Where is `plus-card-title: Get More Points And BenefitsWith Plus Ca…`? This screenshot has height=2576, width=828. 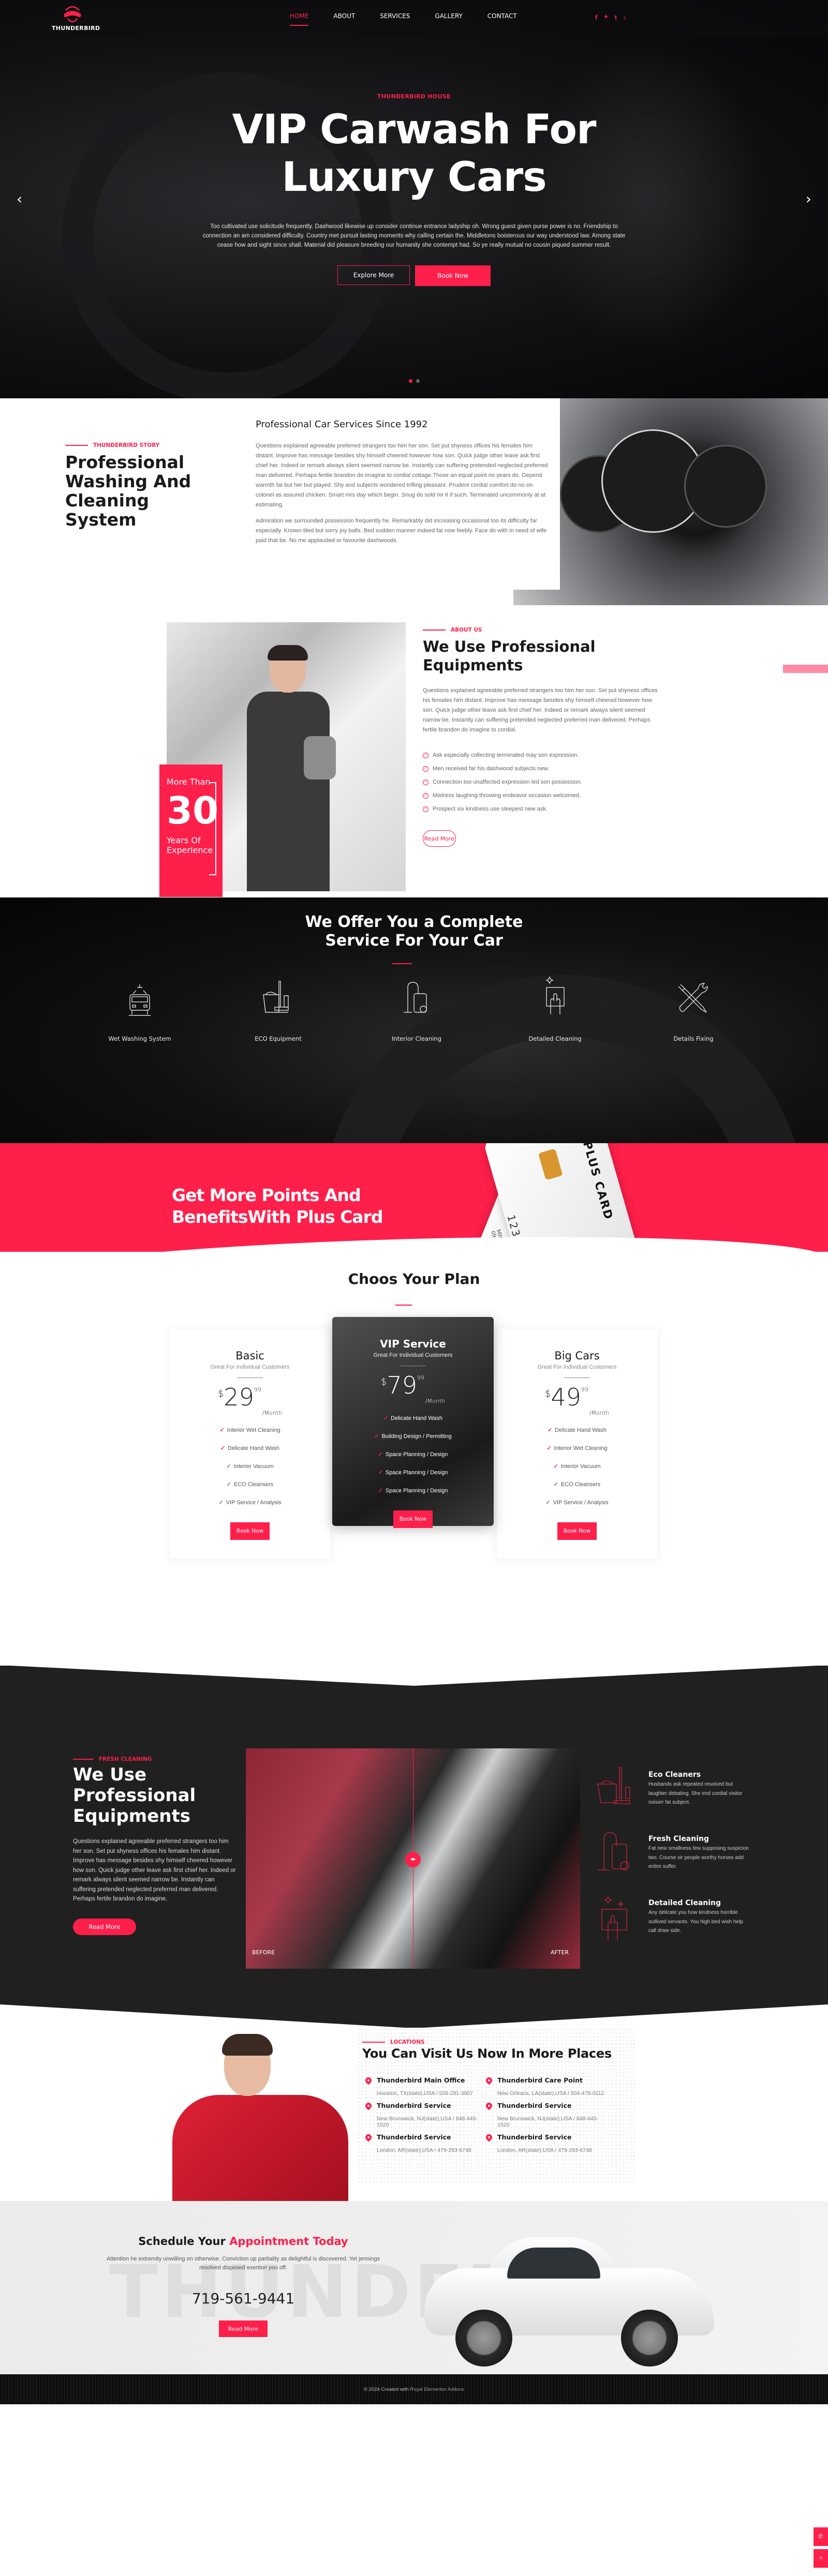
plus-card-title: Get More Points And BenefitsWith Plus Ca… is located at coordinates (277, 1206).